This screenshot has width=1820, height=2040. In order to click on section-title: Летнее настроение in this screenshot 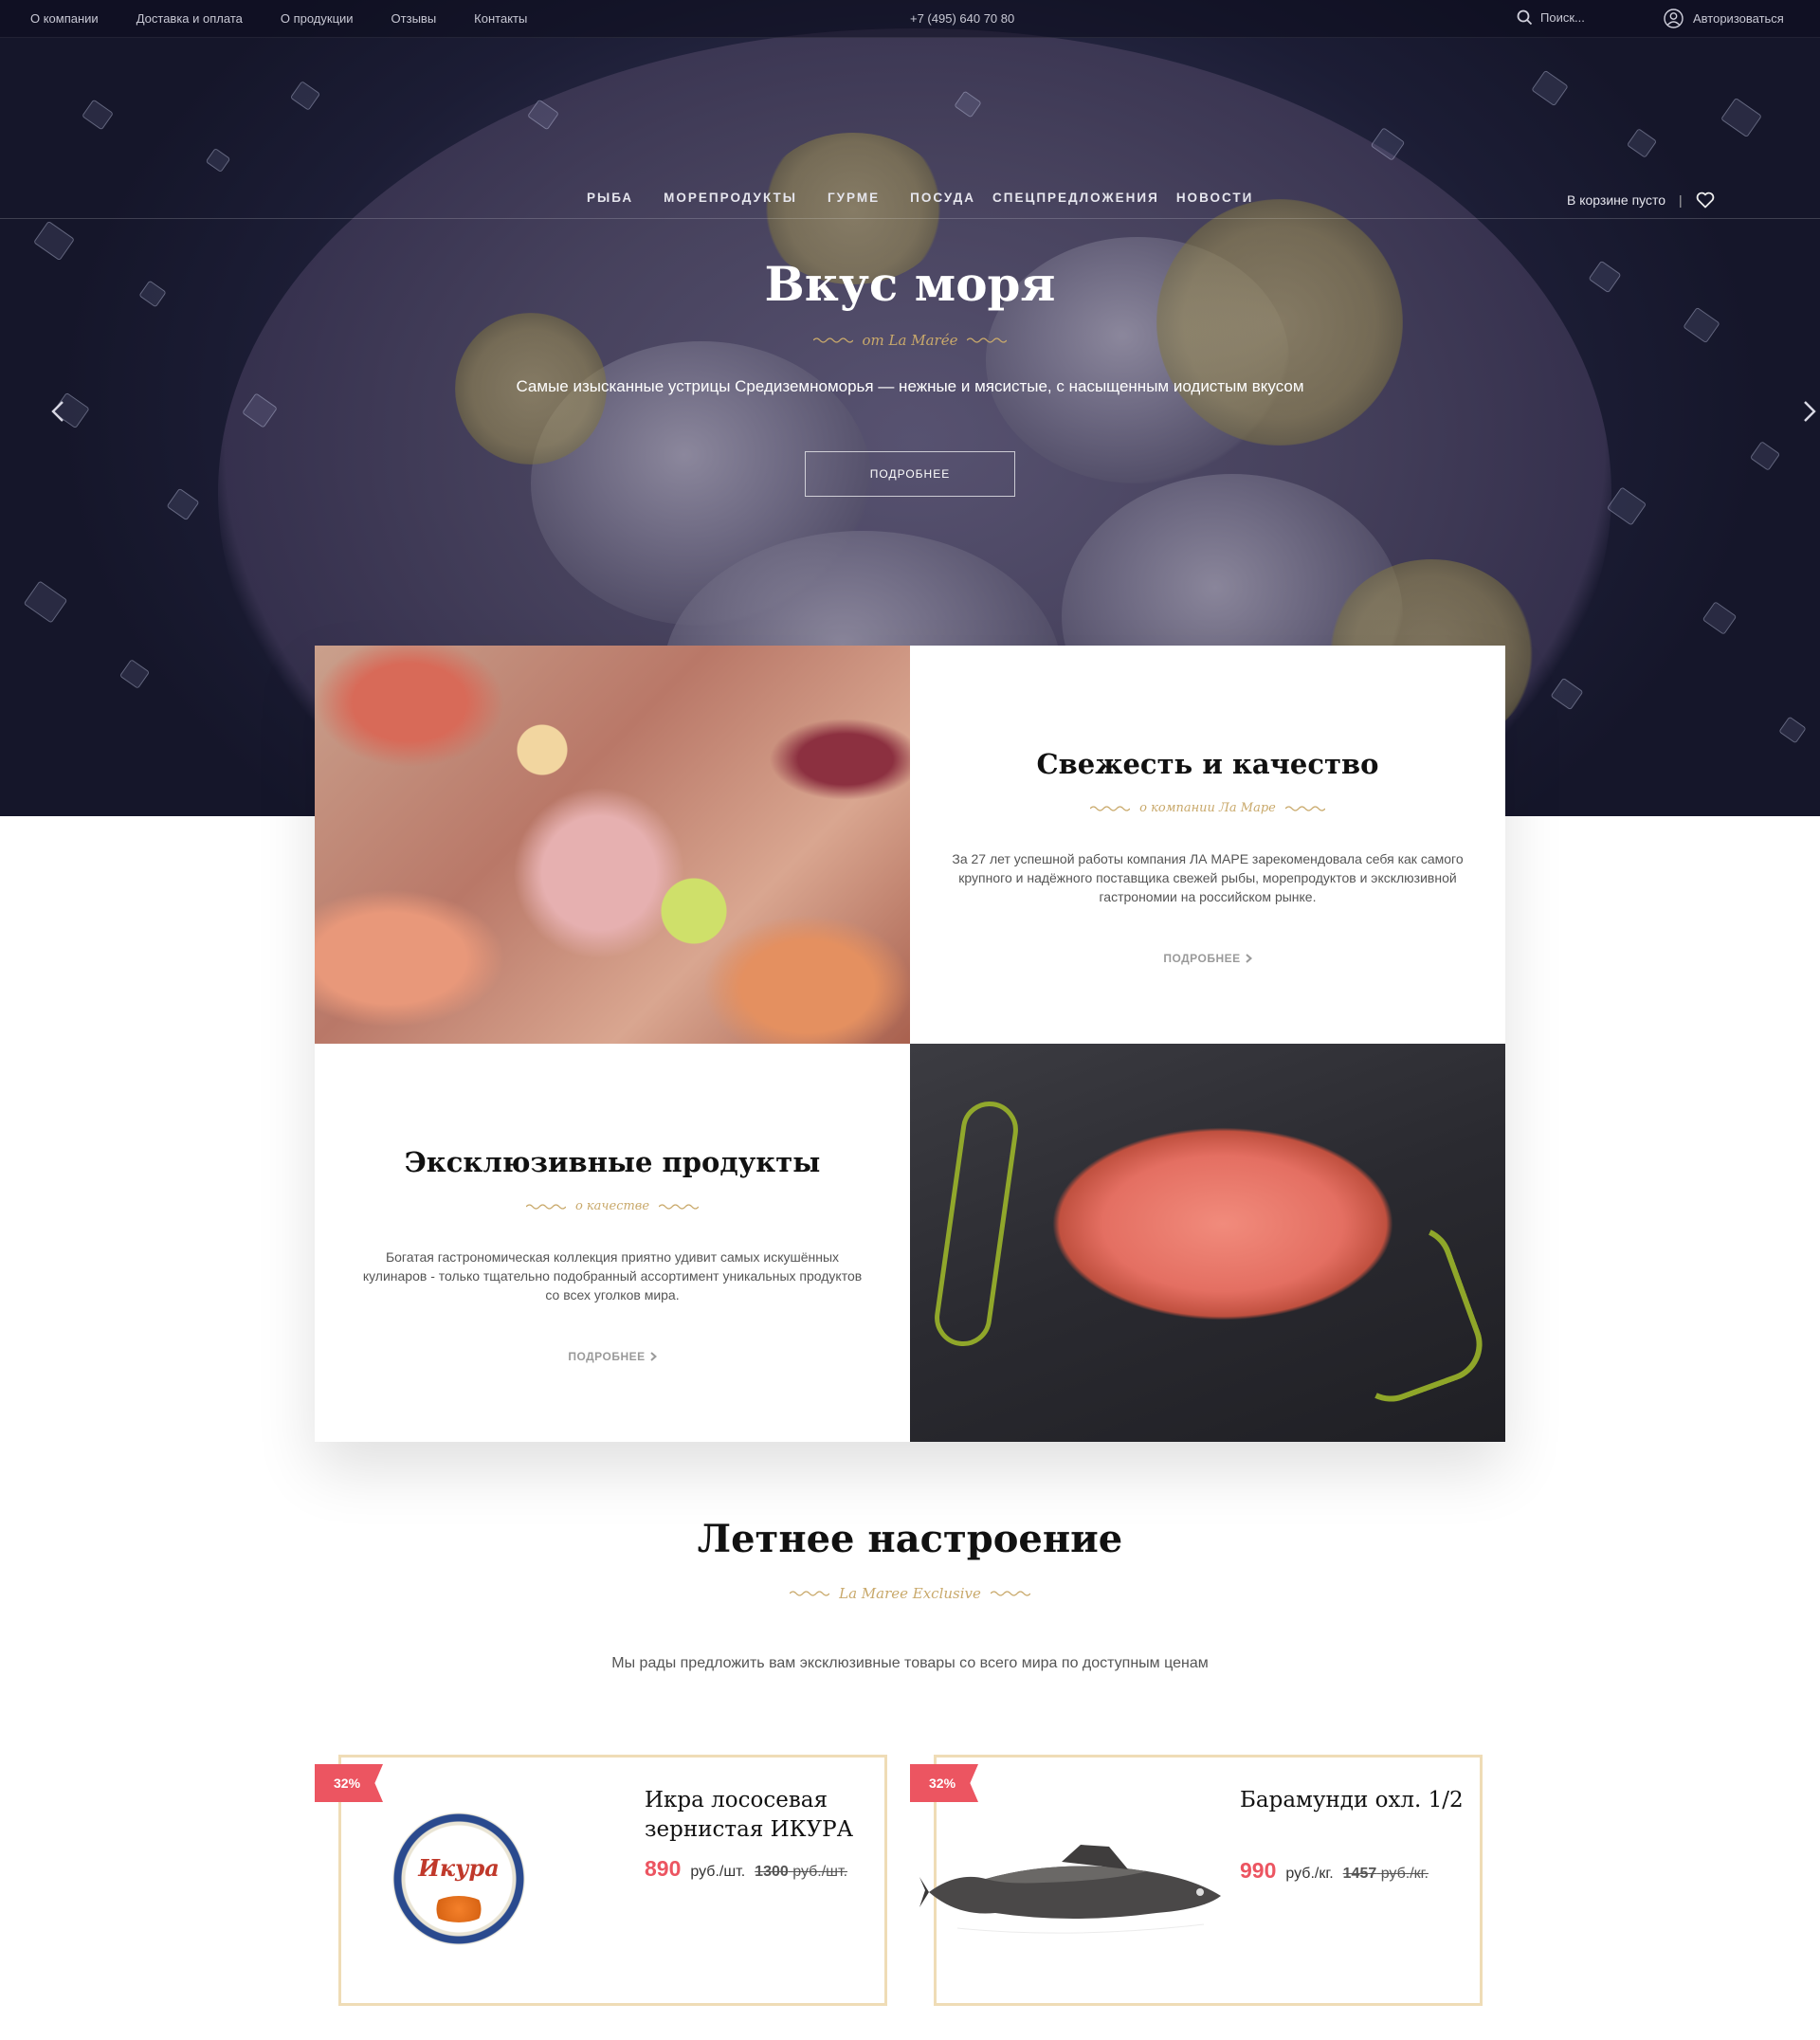, I will do `click(910, 1539)`.